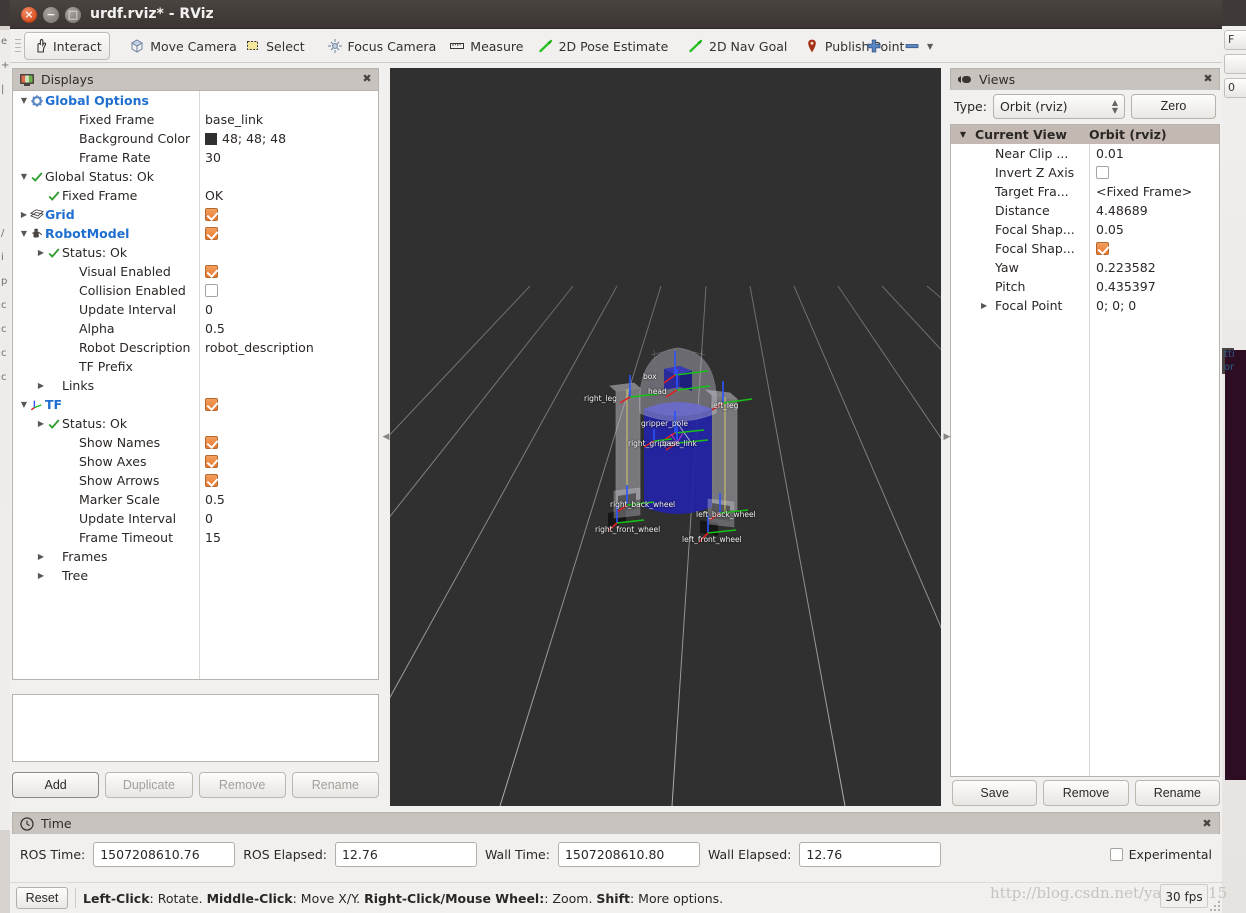 The height and width of the screenshot is (913, 1246). Describe the element at coordinates (211, 138) in the screenshot. I see `color-swatch` at that location.